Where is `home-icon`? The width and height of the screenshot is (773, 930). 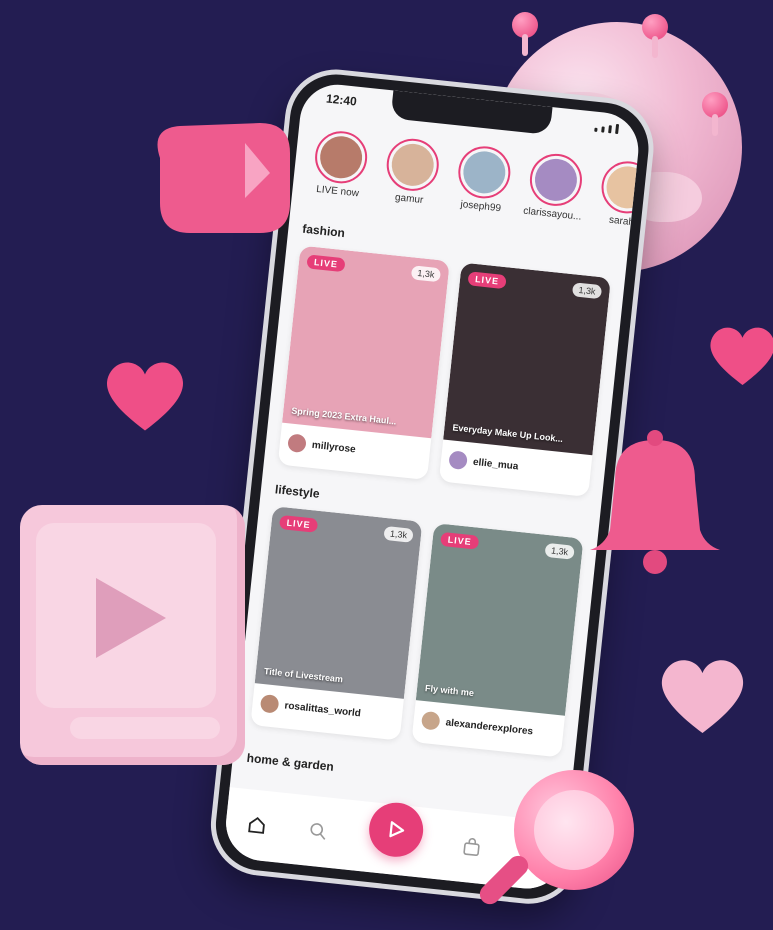
home-icon is located at coordinates (257, 825).